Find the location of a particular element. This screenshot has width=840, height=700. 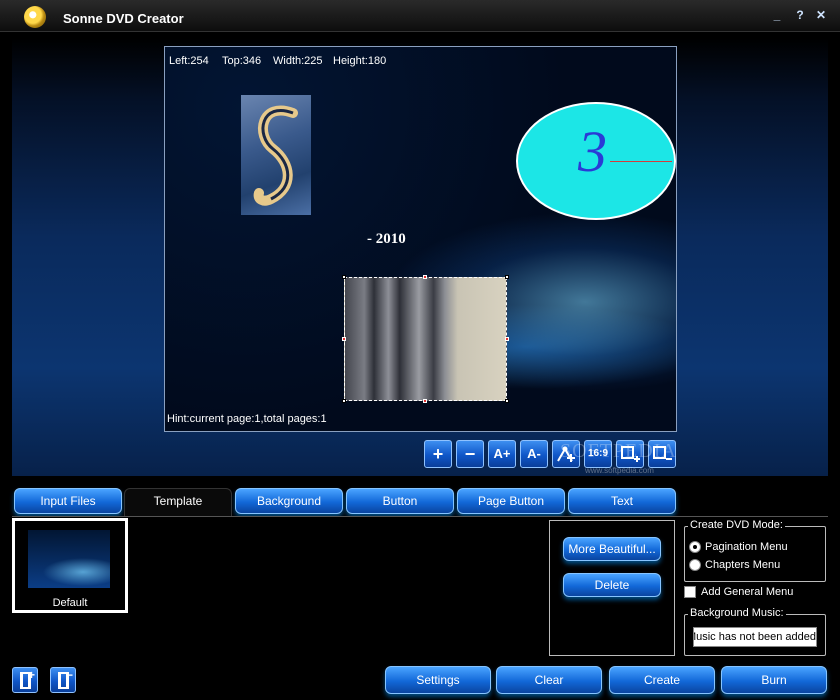

add-general-menu-option: Add General Menu is located at coordinates (738, 592).